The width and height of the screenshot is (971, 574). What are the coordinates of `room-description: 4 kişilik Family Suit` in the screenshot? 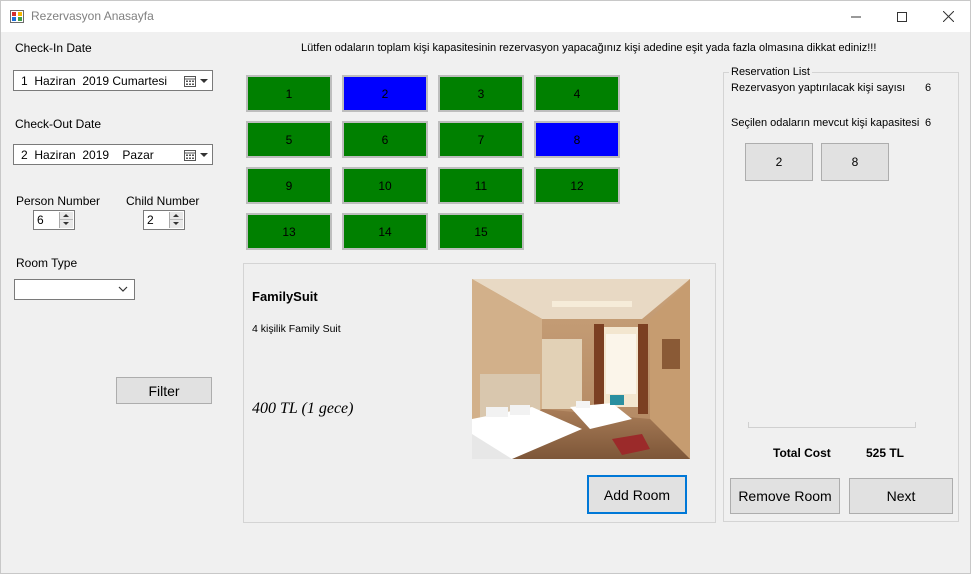 It's located at (296, 329).